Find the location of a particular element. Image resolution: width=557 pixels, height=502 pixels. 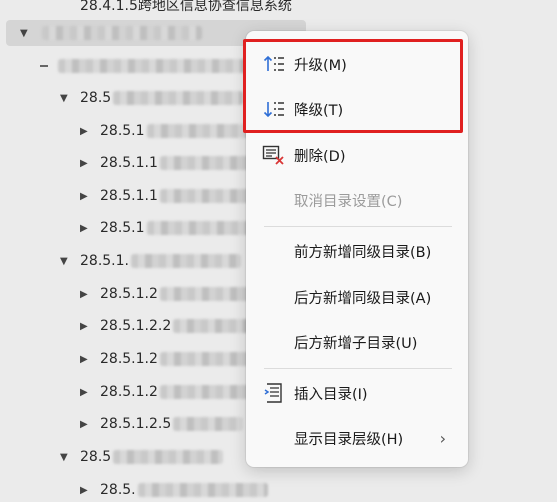

insert-toc-icon is located at coordinates (274, 393).